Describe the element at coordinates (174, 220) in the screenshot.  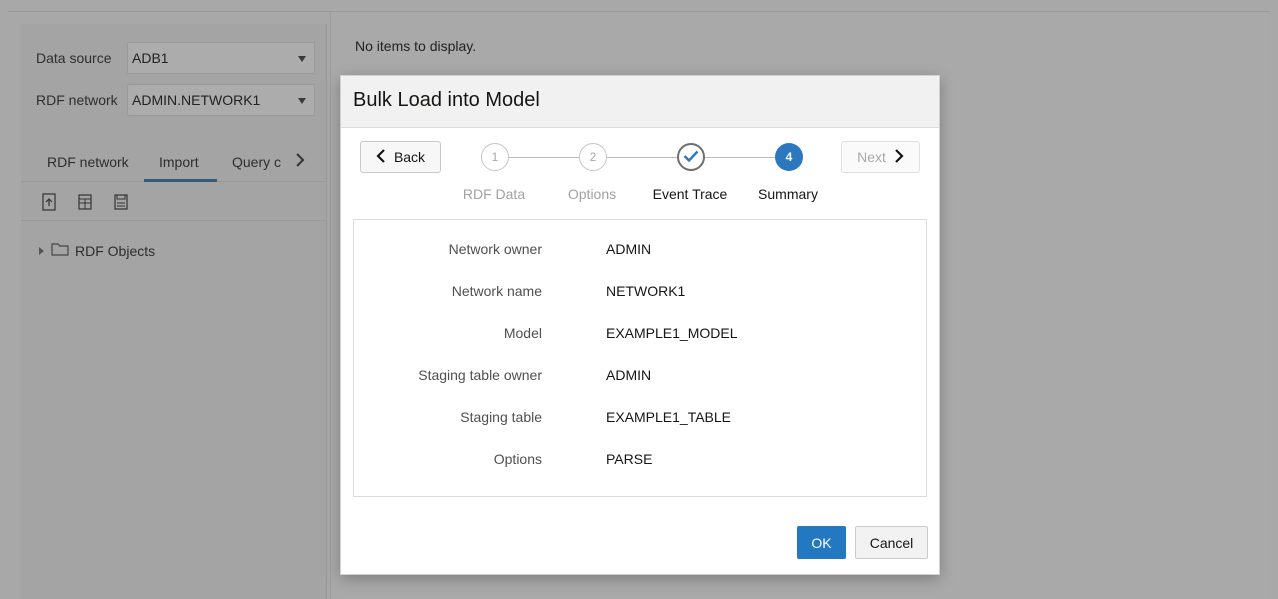
I see `toolbar-divider` at that location.